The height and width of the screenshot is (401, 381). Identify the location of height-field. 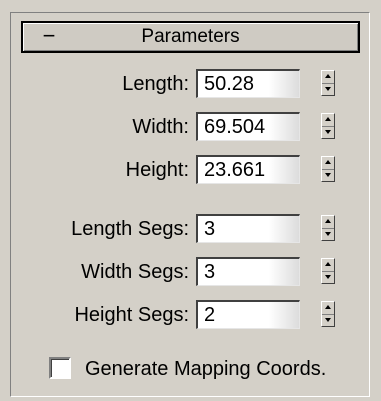
(248, 169).